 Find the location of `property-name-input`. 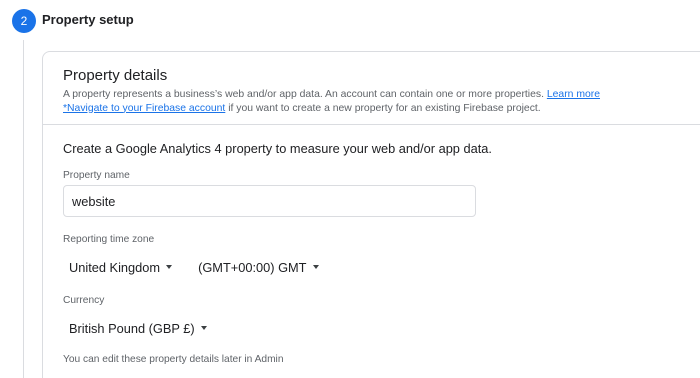

property-name-input is located at coordinates (269, 201).